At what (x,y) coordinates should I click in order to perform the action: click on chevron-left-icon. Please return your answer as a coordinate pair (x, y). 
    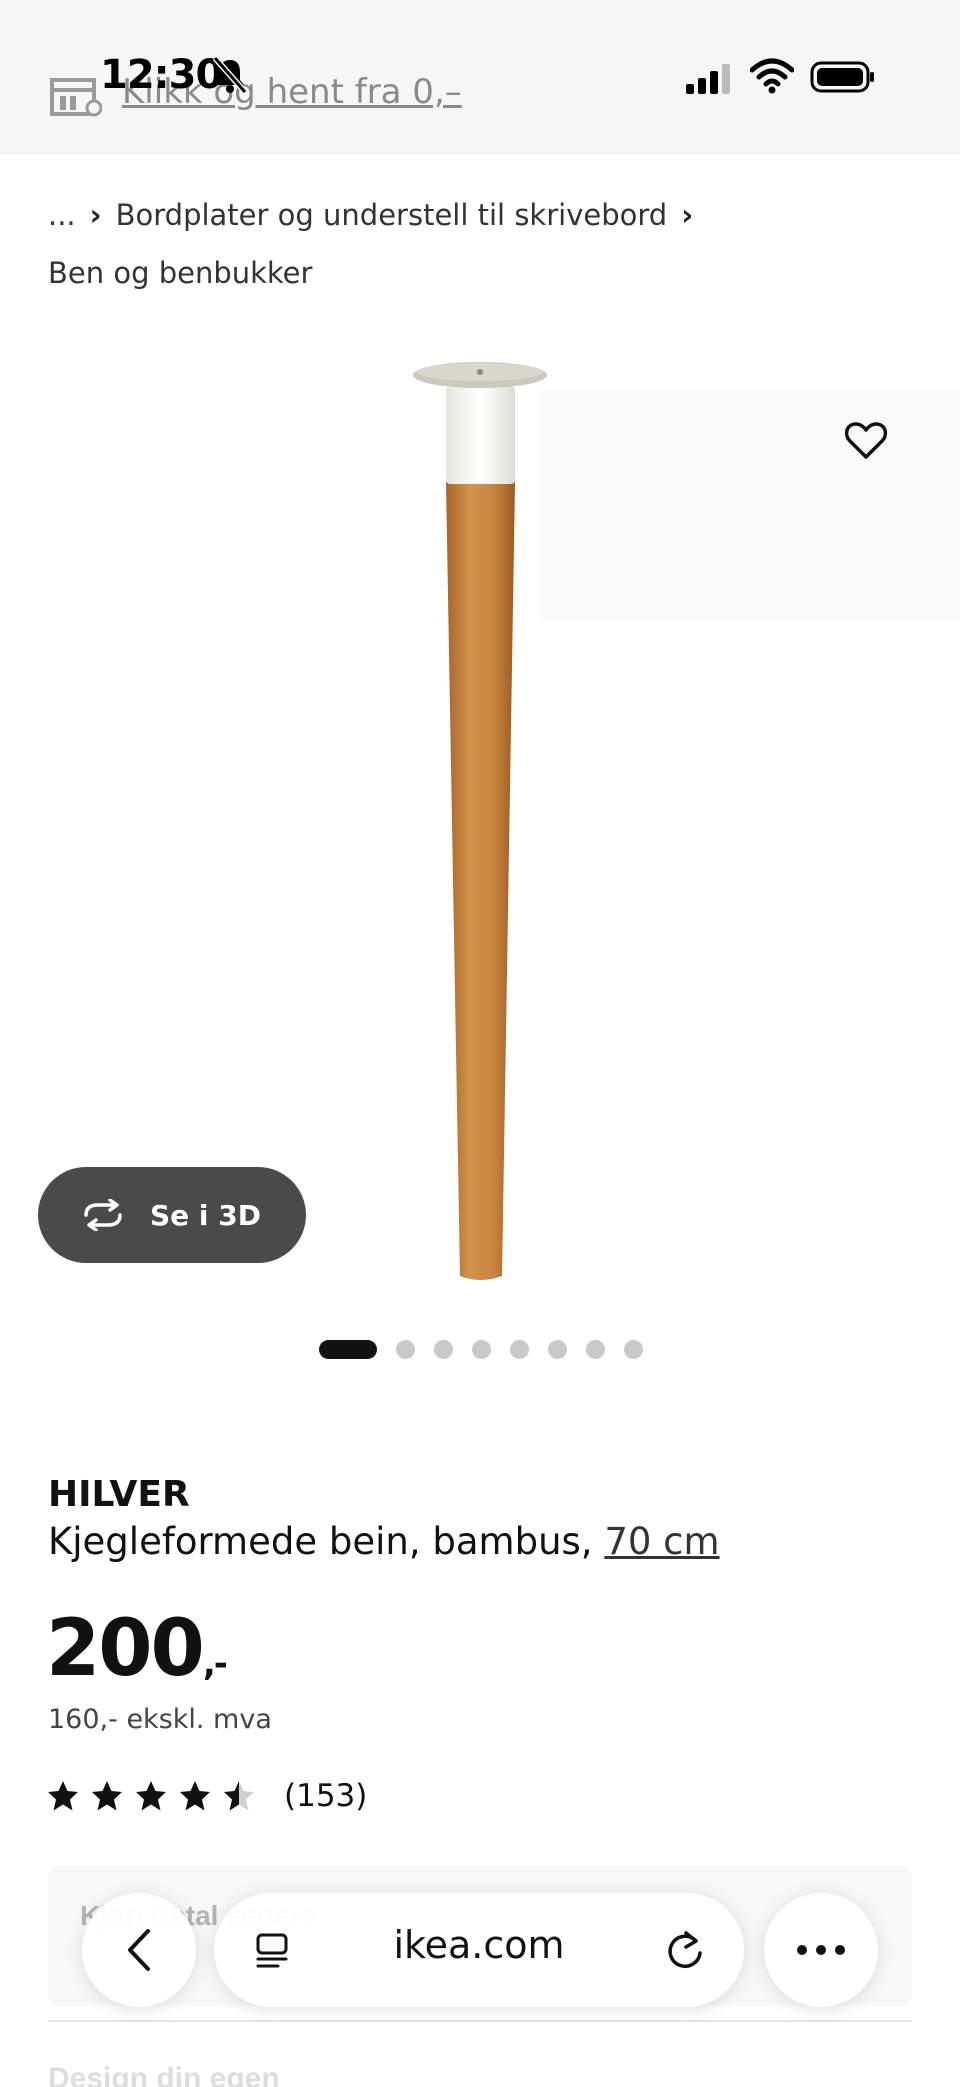
    Looking at the image, I should click on (139, 1950).